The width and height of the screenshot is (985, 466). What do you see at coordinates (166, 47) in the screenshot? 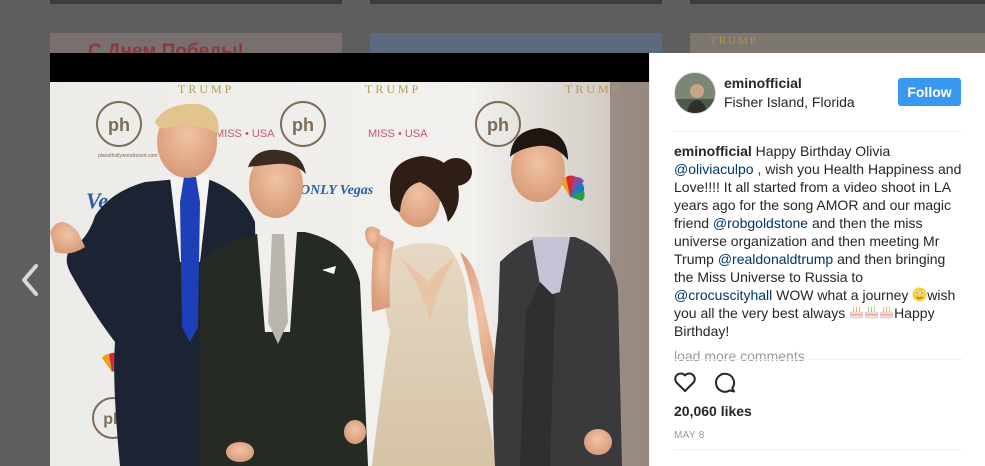
I see `feed-tile-caption: С Днем Победы!` at bounding box center [166, 47].